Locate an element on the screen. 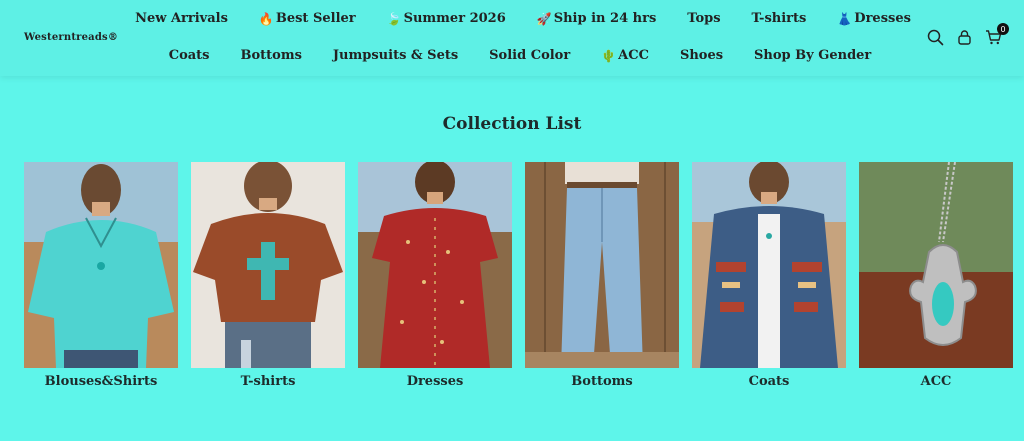 The width and height of the screenshot is (1024, 441). collection-label: ACC is located at coordinates (936, 381).